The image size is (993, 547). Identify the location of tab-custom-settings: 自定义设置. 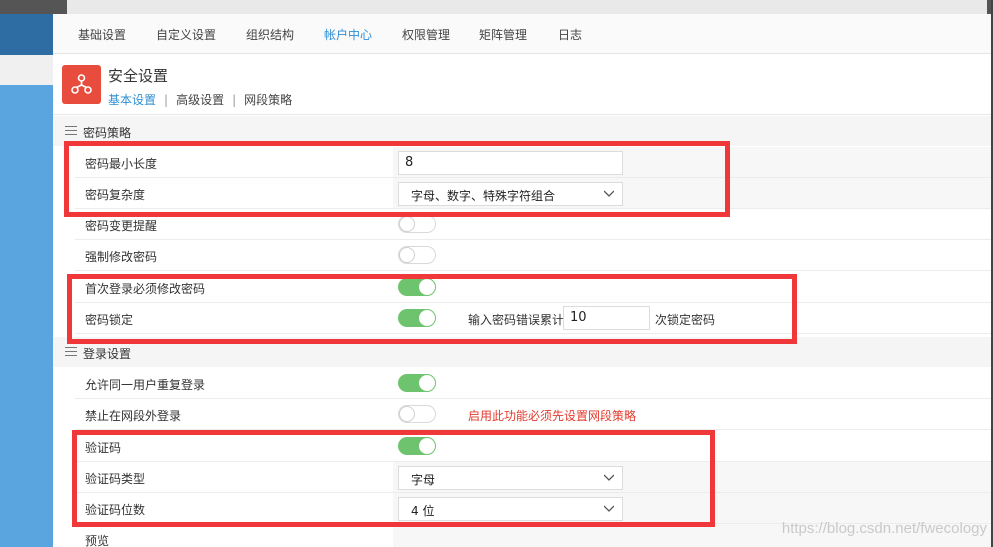
(186, 34).